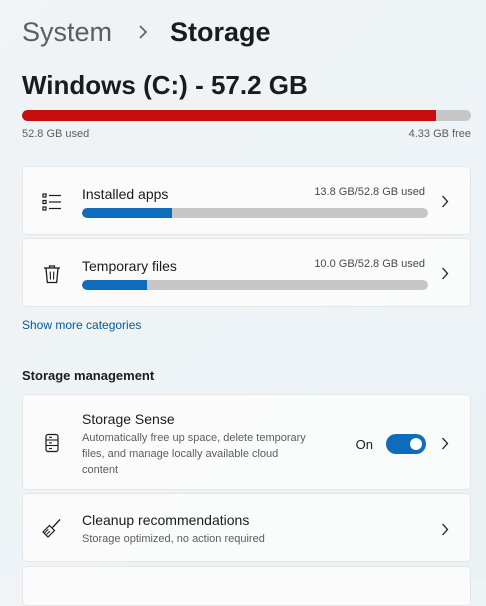 Image resolution: width=486 pixels, height=606 pixels. Describe the element at coordinates (55, 134) in the screenshot. I see `drive-used-label: 52.8 GB used` at that location.